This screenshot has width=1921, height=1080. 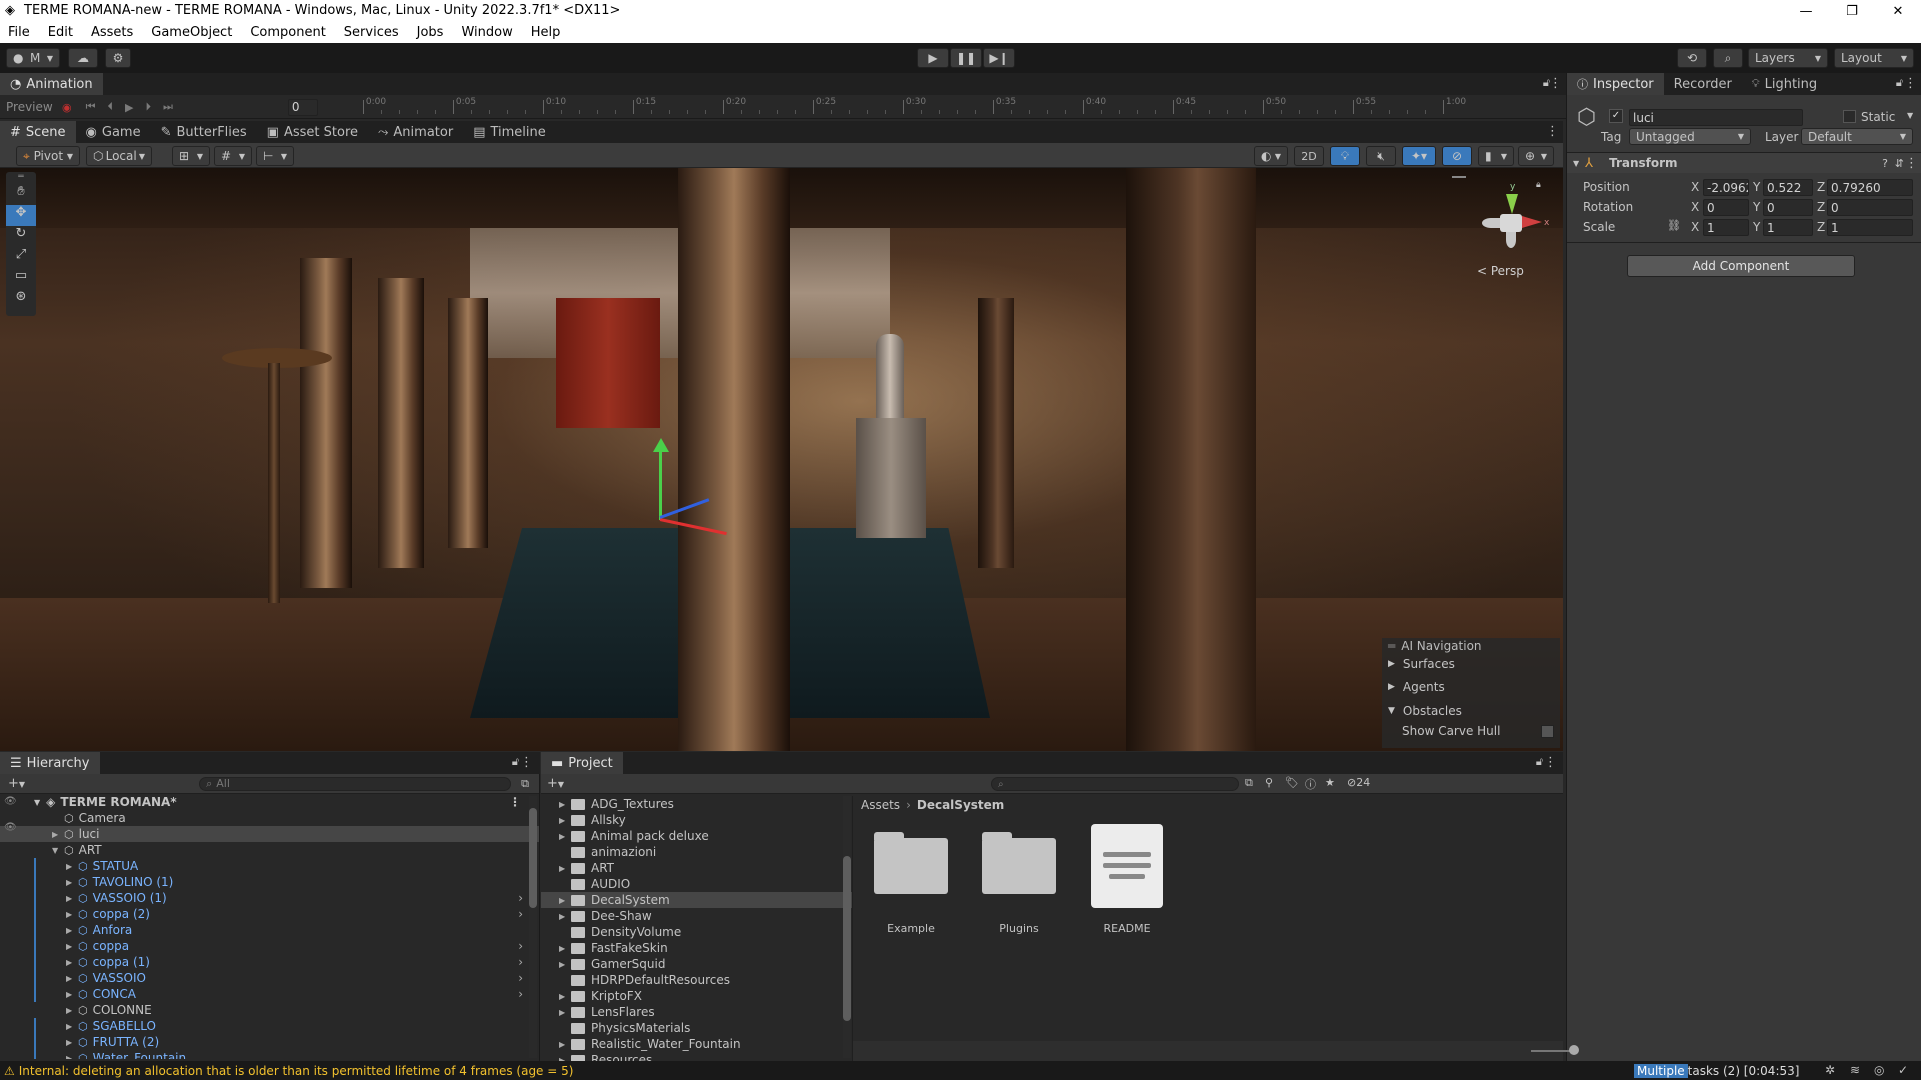 I want to click on layers-dropdown: Layers ▼, so click(x=1788, y=58).